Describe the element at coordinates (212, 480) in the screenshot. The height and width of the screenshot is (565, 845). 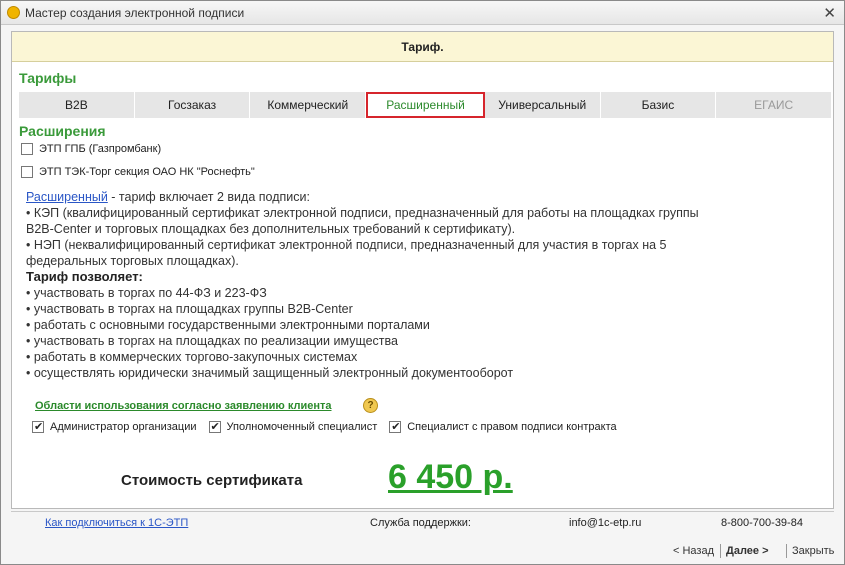
I see `price-label: Стоимость сертификата` at that location.